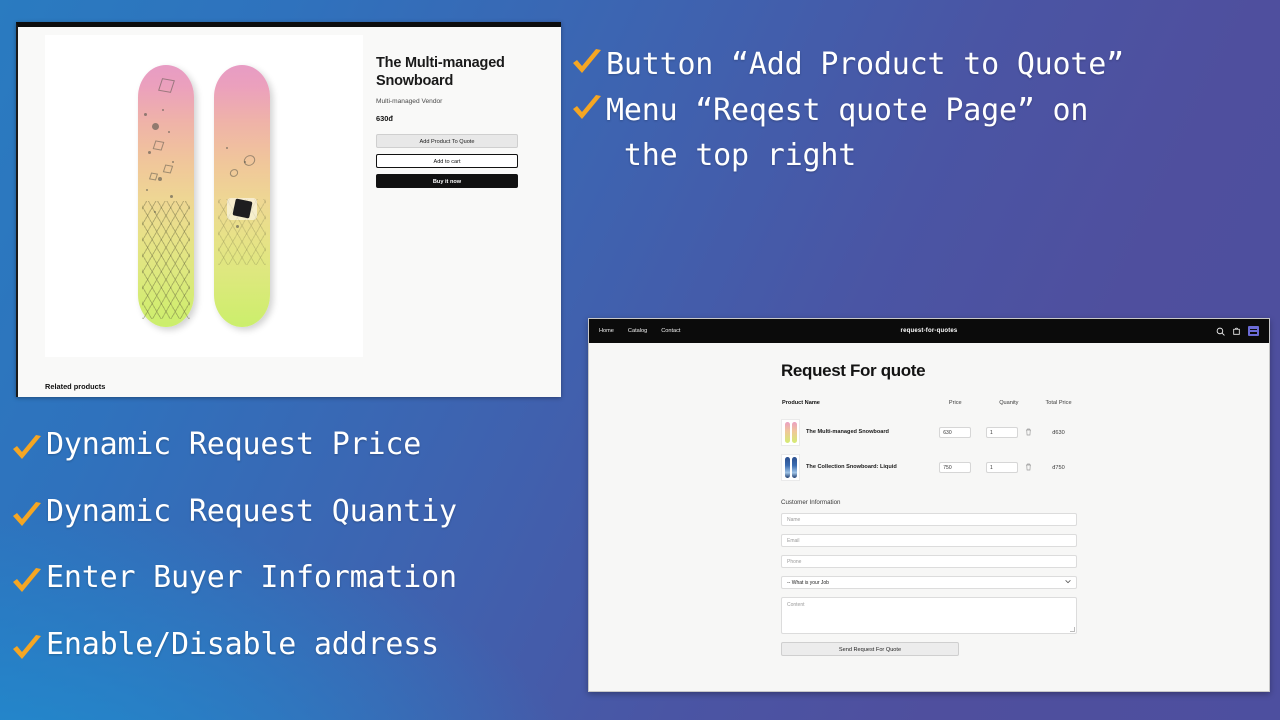 Image resolution: width=1280 pixels, height=720 pixels. Describe the element at coordinates (251, 511) in the screenshot. I see `callout-text: Dynamic Request Quantiy` at that location.